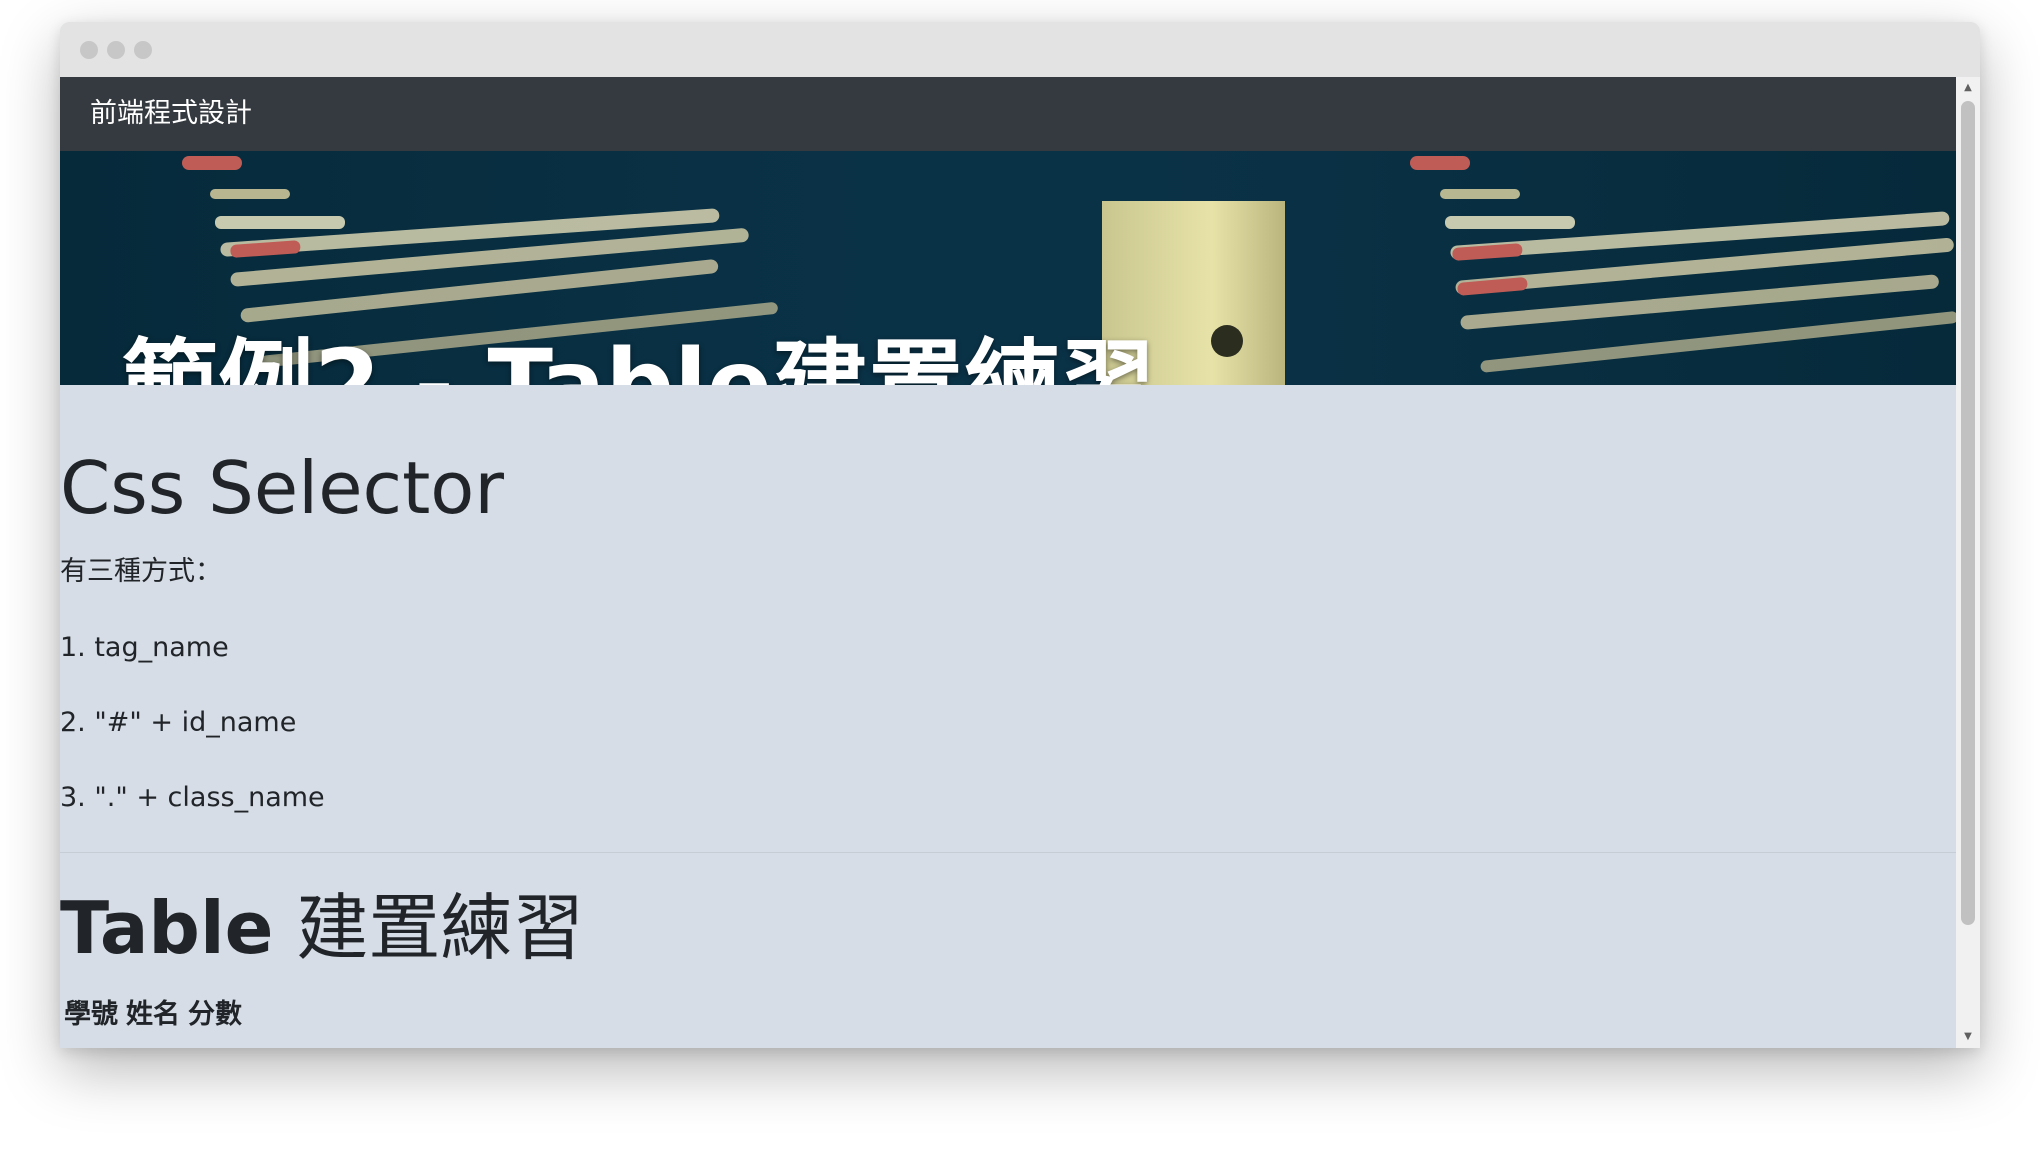 Image resolution: width=2040 pixels, height=1153 pixels. I want to click on score-table: 學號 姓名 分數, so click(153, 1015).